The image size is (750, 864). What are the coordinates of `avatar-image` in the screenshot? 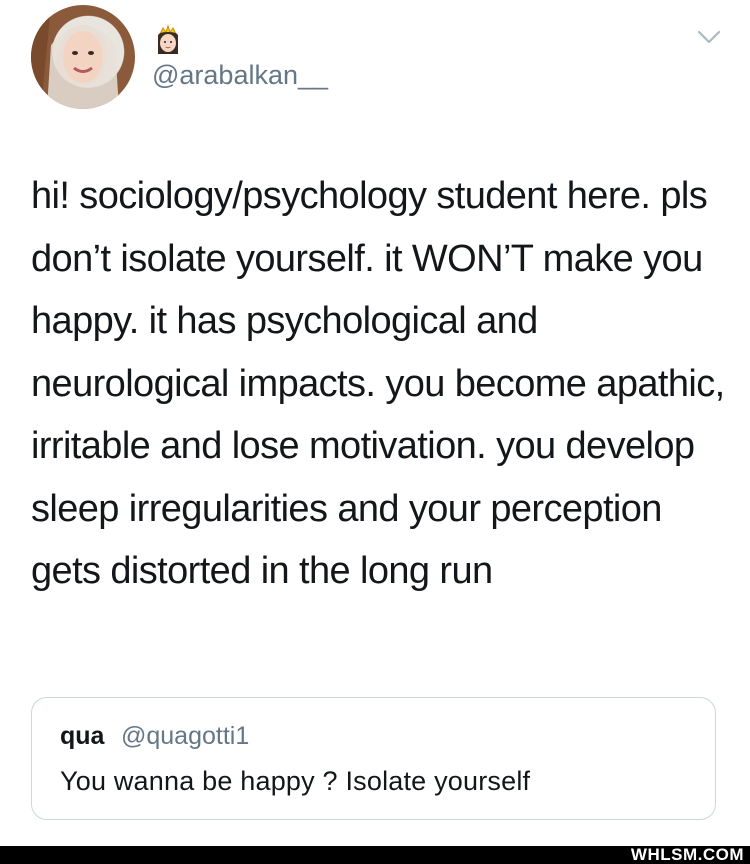 It's located at (75, 57).